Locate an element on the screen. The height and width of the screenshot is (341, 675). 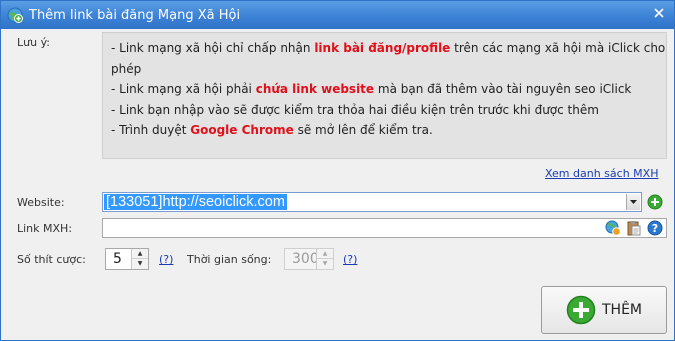
link-mxh-label: Link MXH: is located at coordinates (45, 228).